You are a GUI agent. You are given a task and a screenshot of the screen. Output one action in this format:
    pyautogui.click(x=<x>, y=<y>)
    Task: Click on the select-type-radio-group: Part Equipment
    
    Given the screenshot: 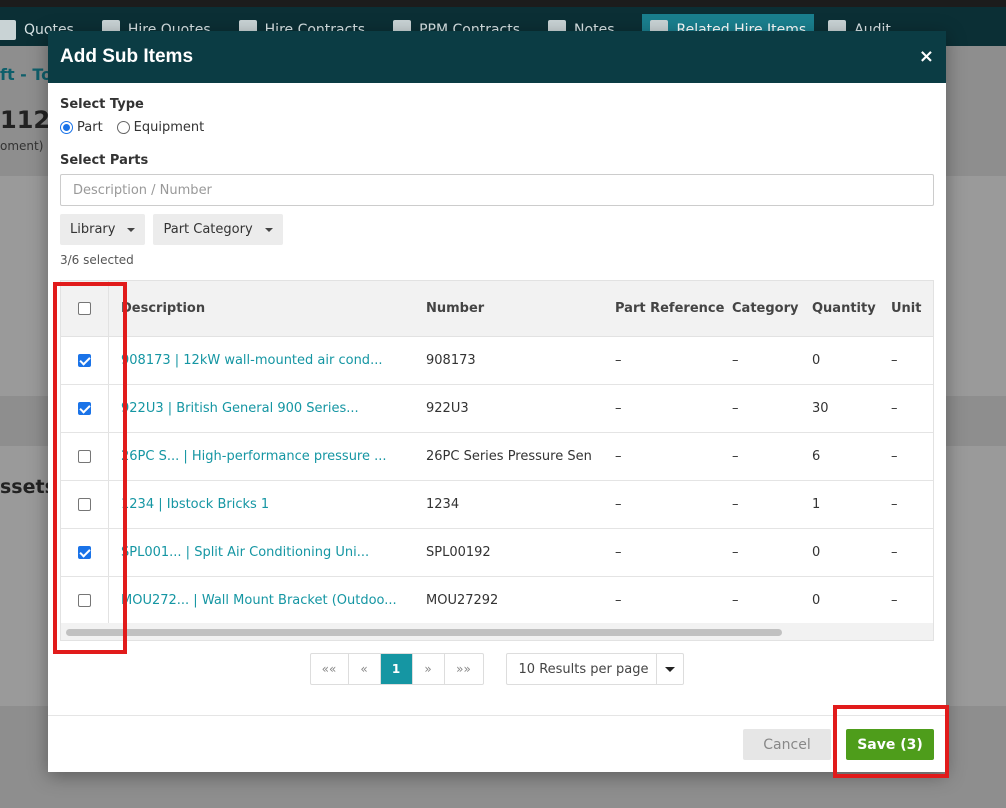 What is the action you would take?
    pyautogui.click(x=497, y=127)
    